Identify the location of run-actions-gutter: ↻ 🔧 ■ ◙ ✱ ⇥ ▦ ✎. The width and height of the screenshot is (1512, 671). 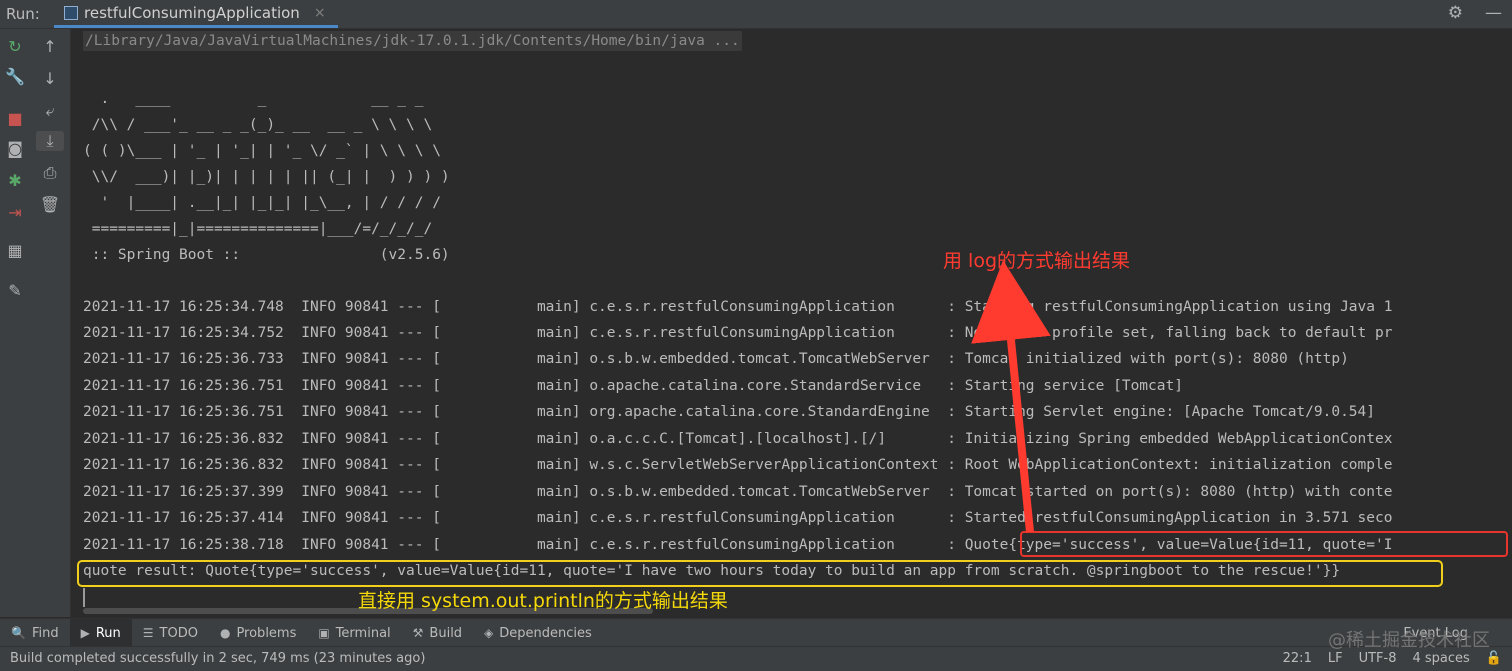
(15, 323).